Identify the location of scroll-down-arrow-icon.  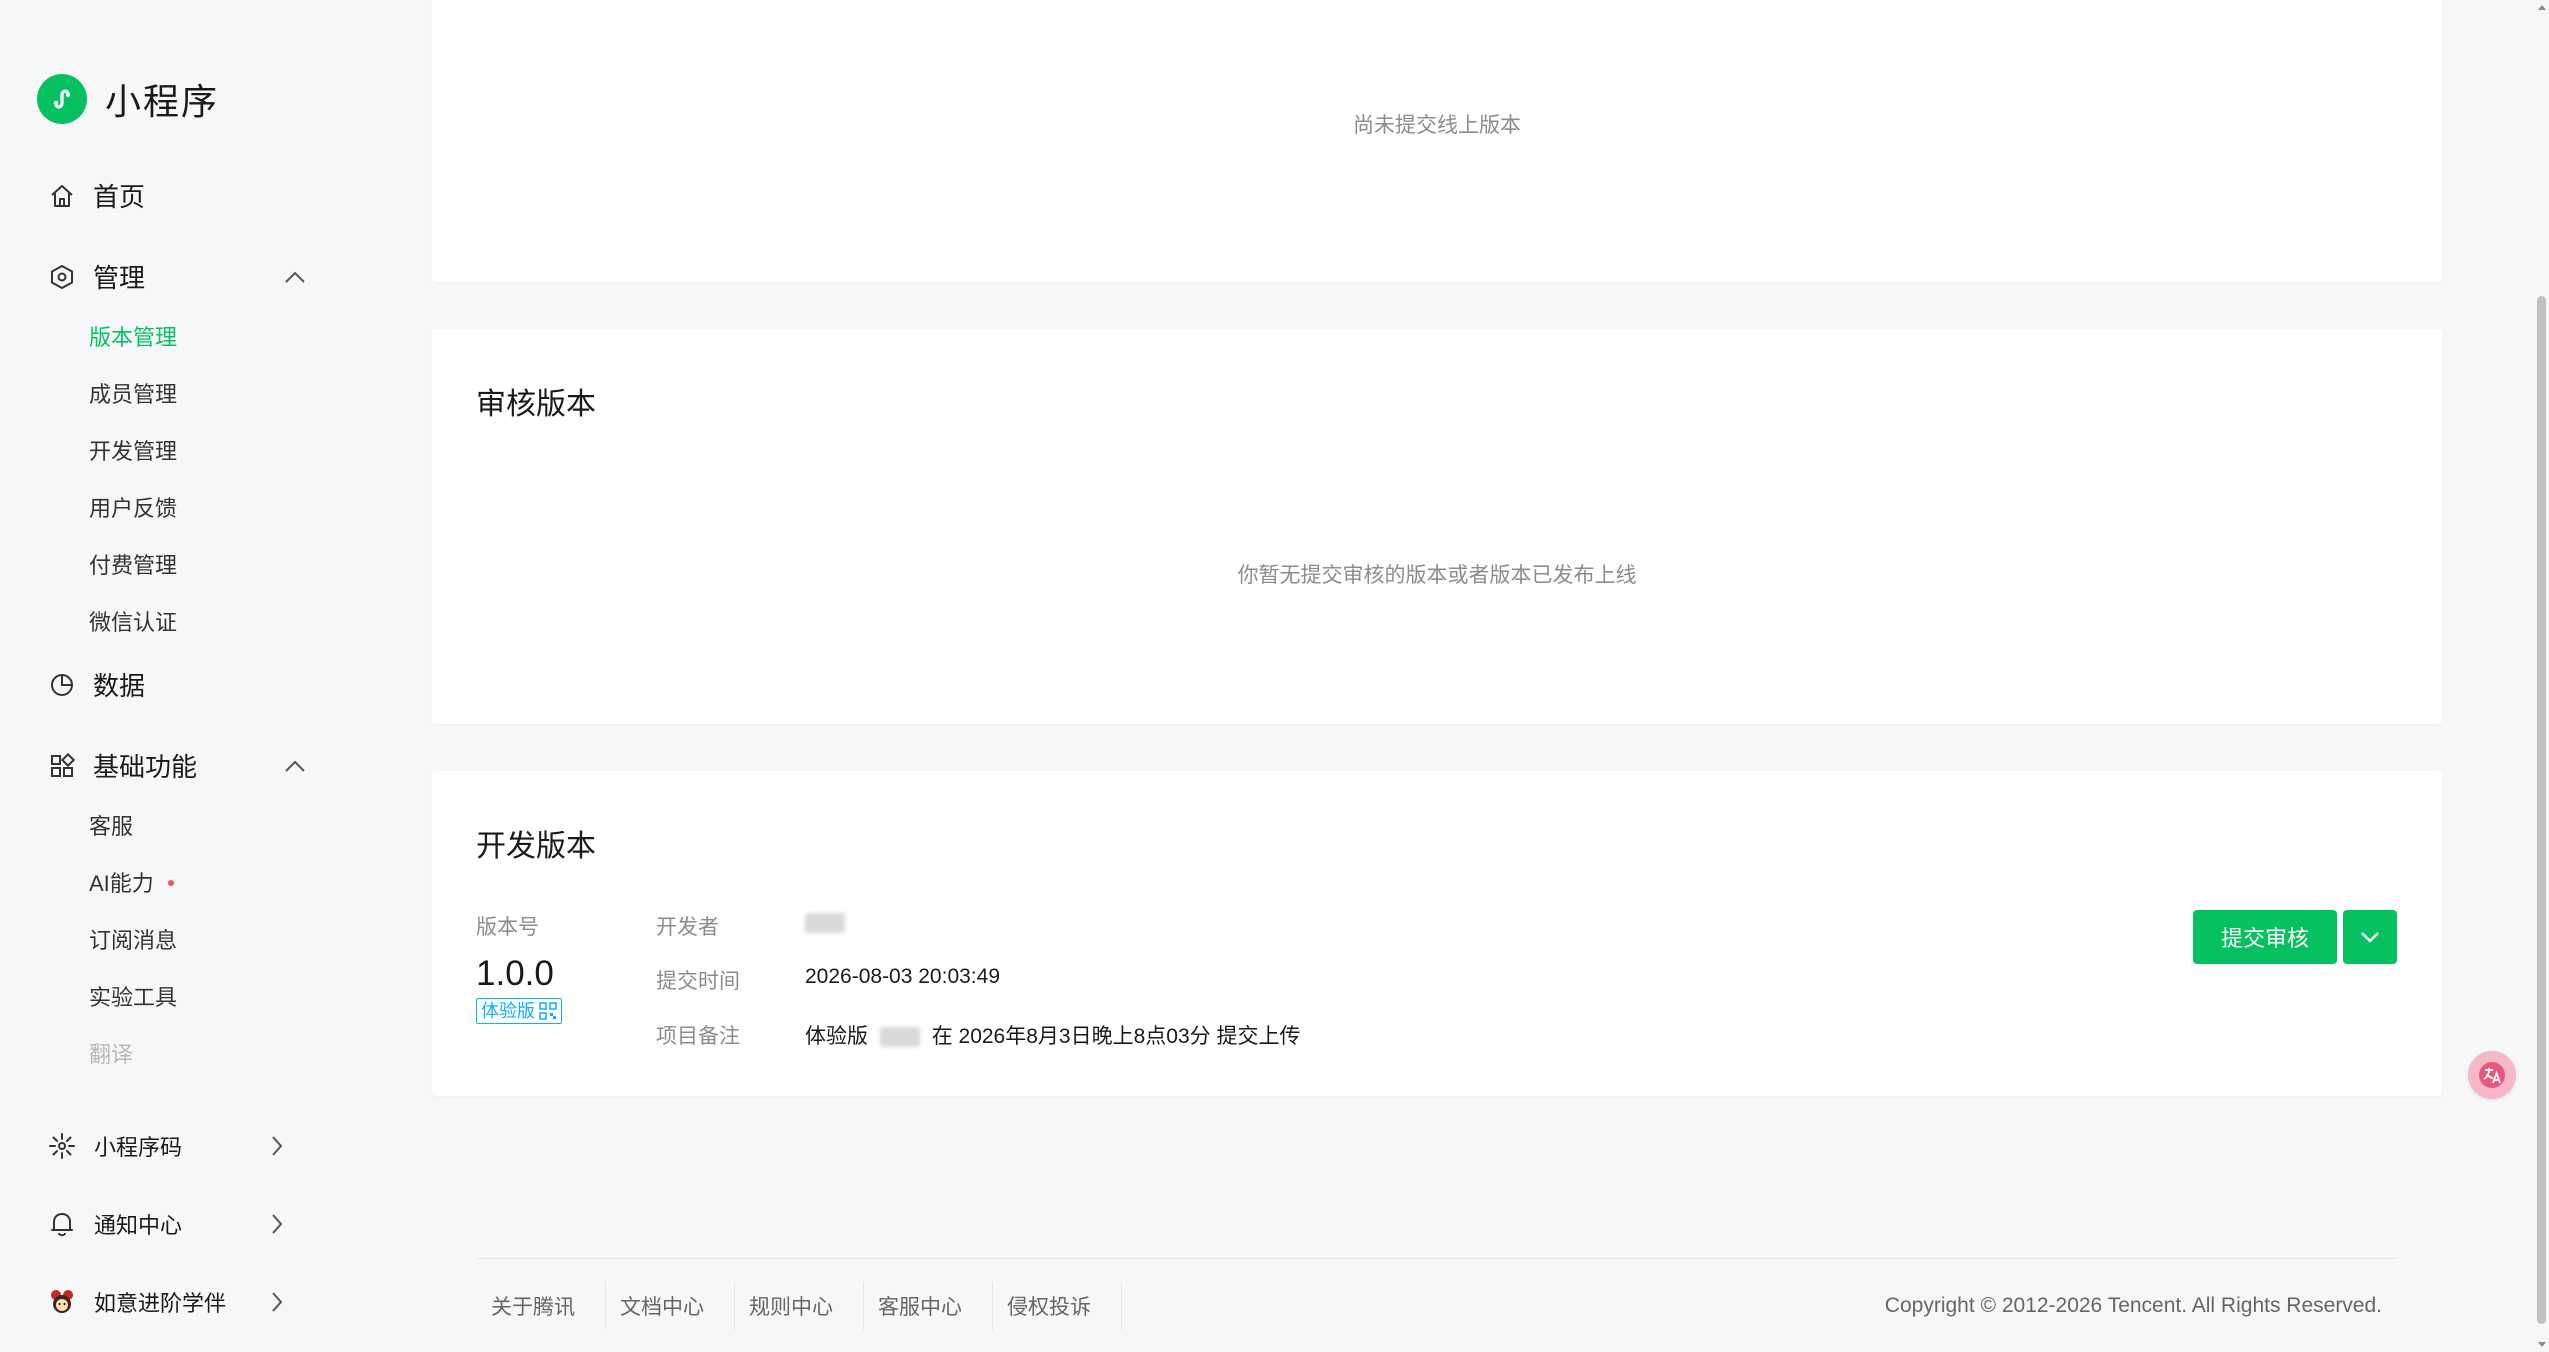
(2542, 1345).